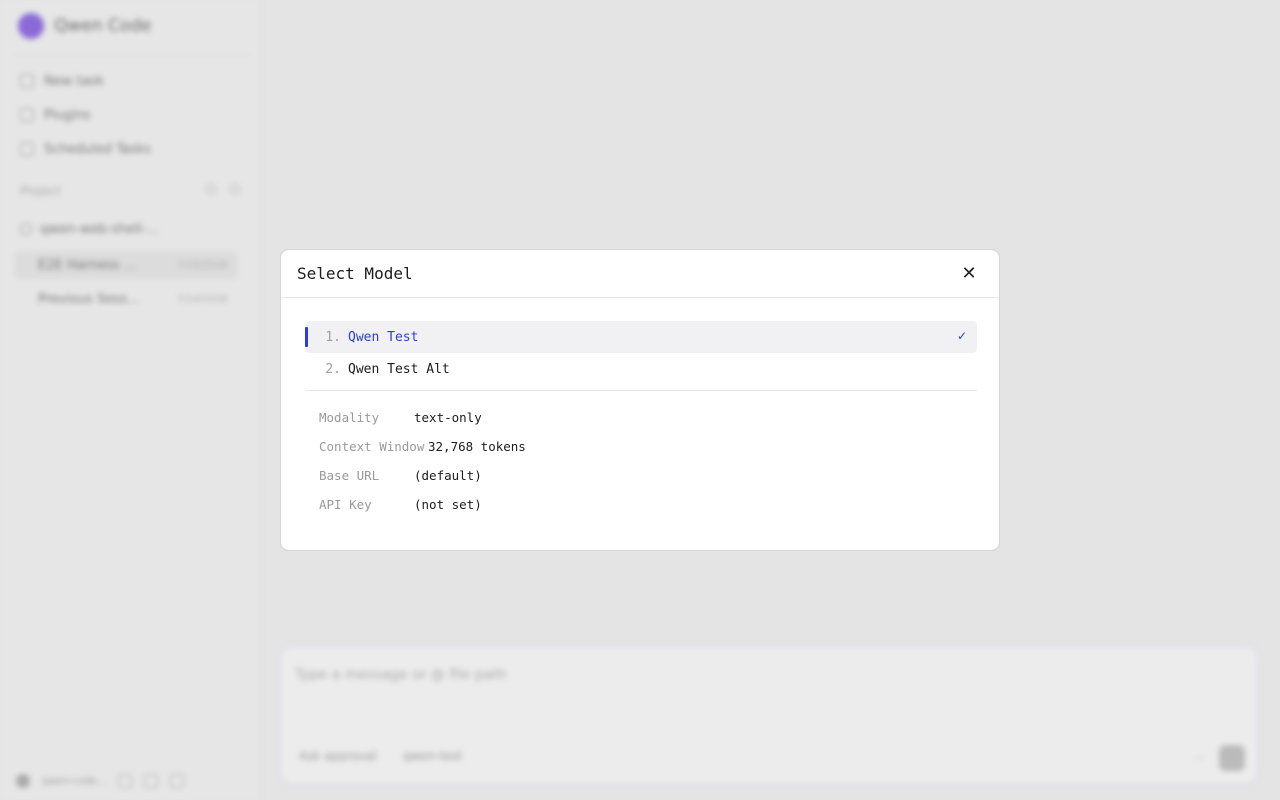 The height and width of the screenshot is (800, 1280). I want to click on detail-value: (not set), so click(448, 504).